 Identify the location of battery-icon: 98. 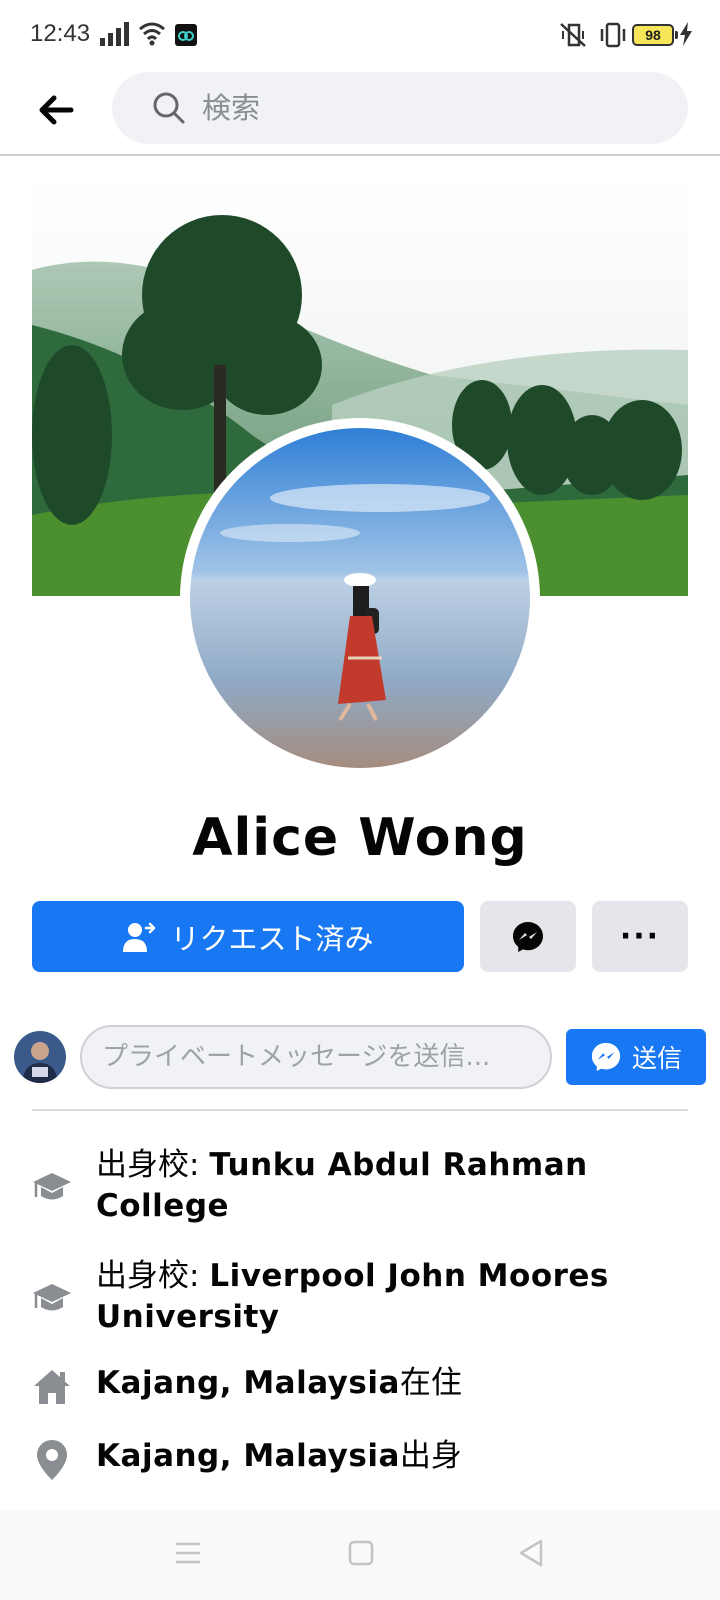
(655, 35).